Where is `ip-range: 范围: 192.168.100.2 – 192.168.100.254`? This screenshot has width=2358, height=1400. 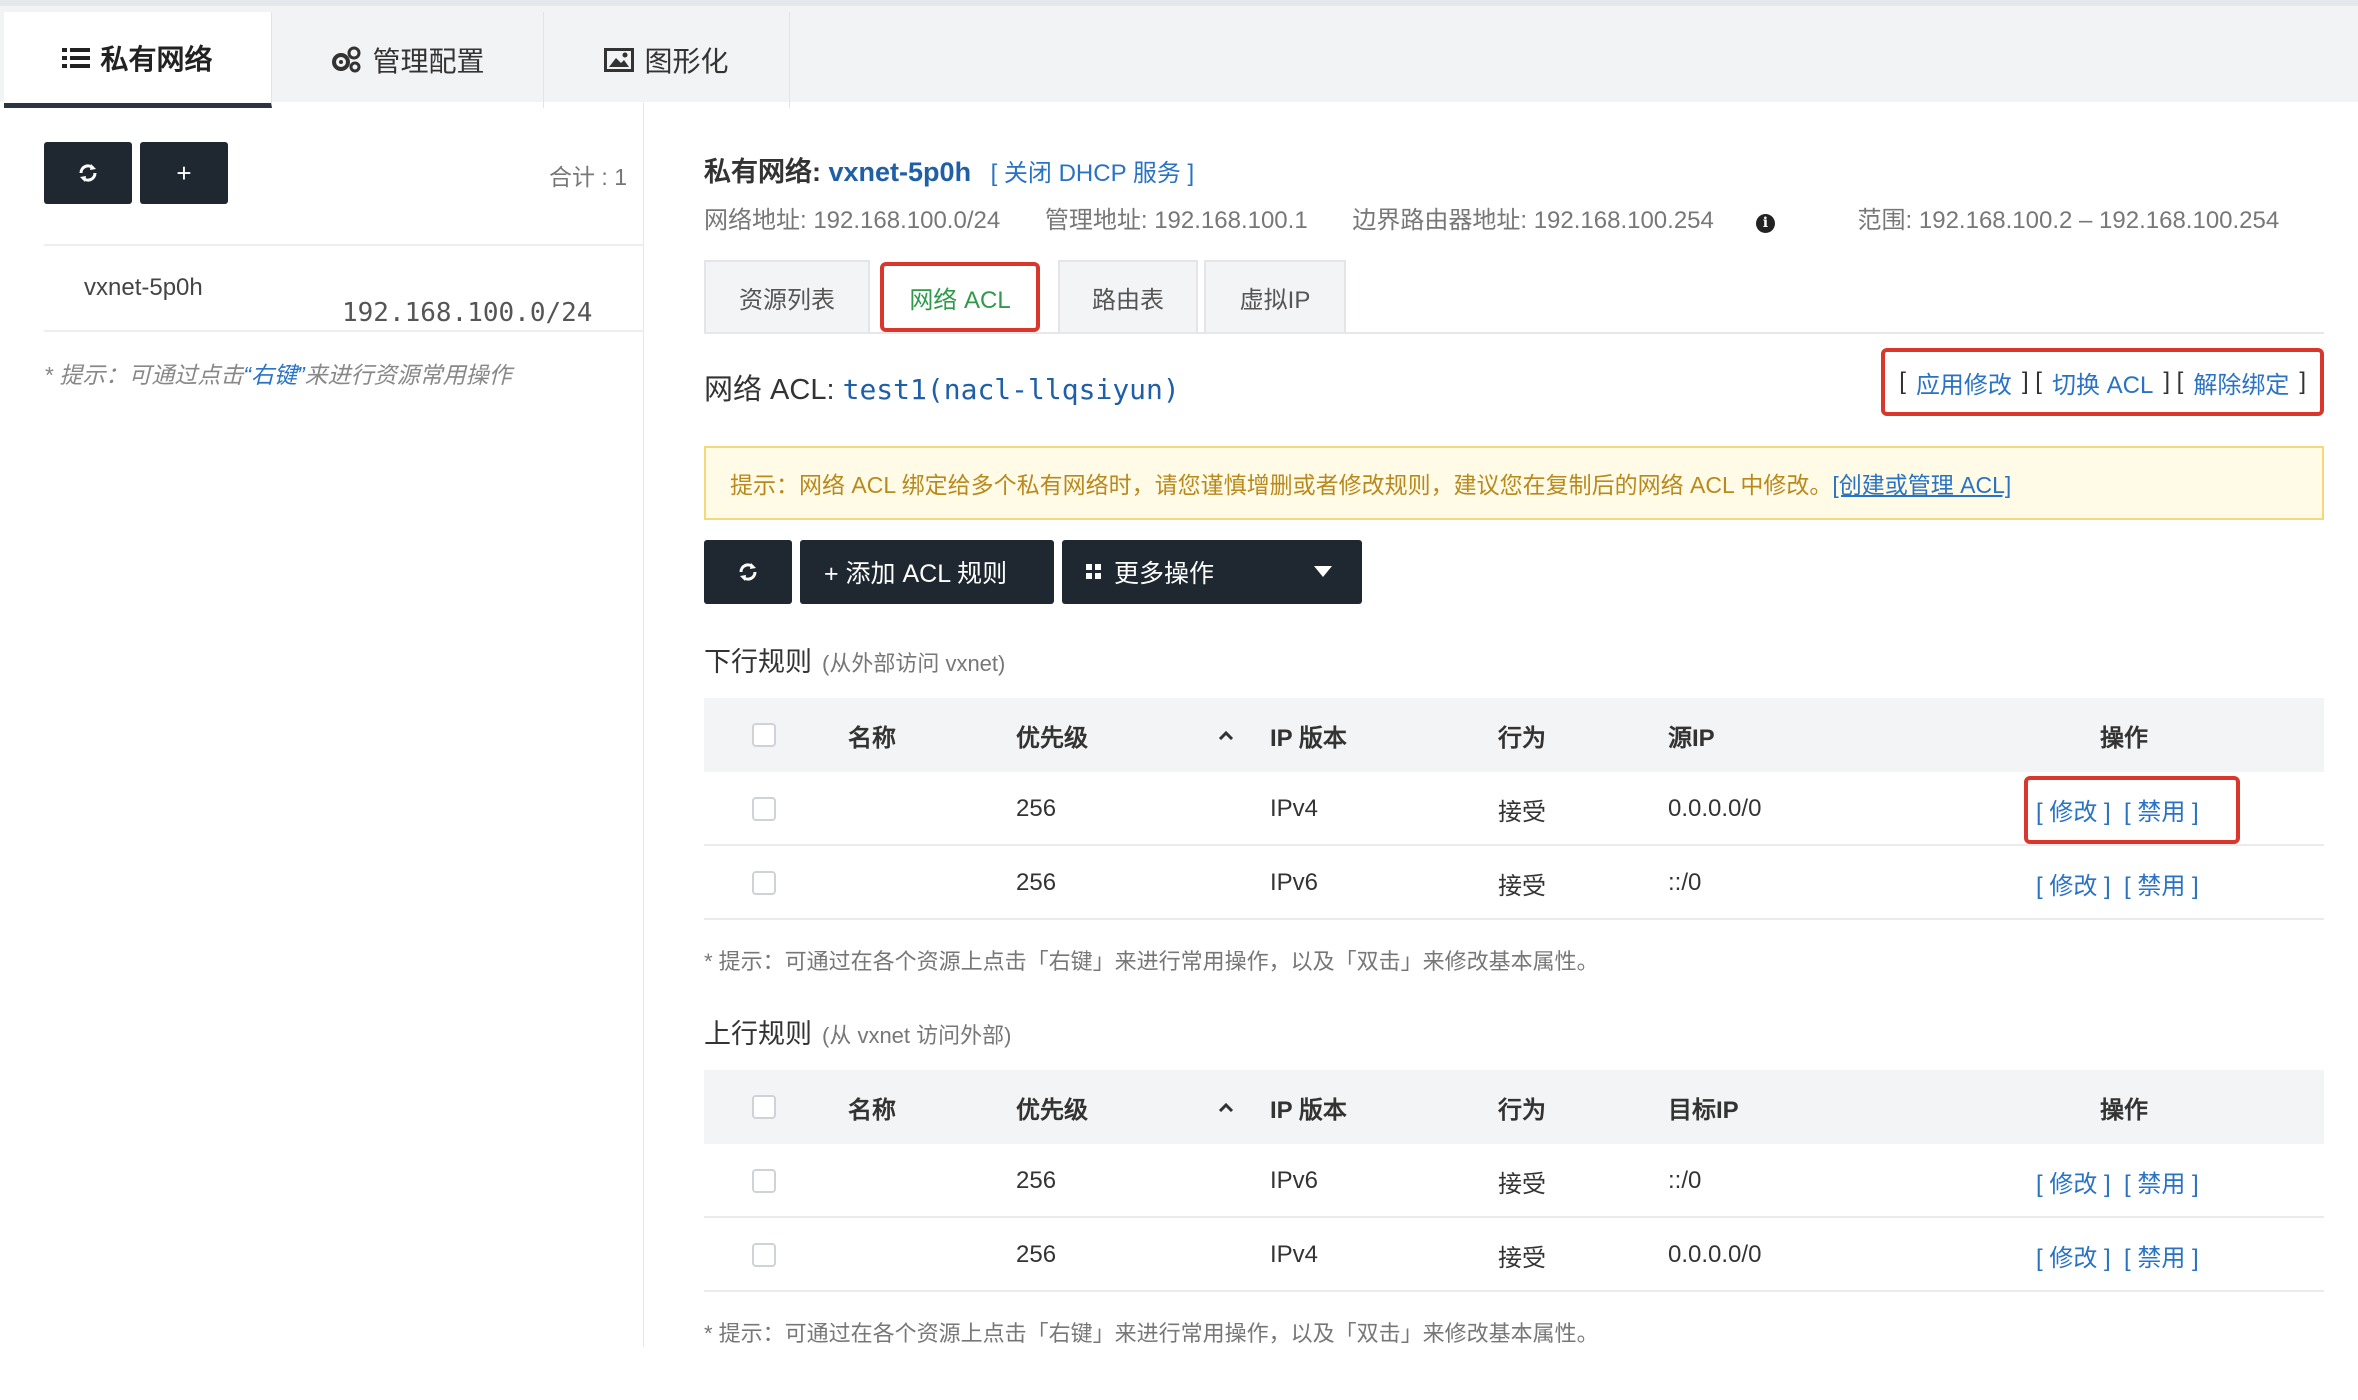 ip-range: 范围: 192.168.100.2 – 192.168.100.254 is located at coordinates (2068, 220).